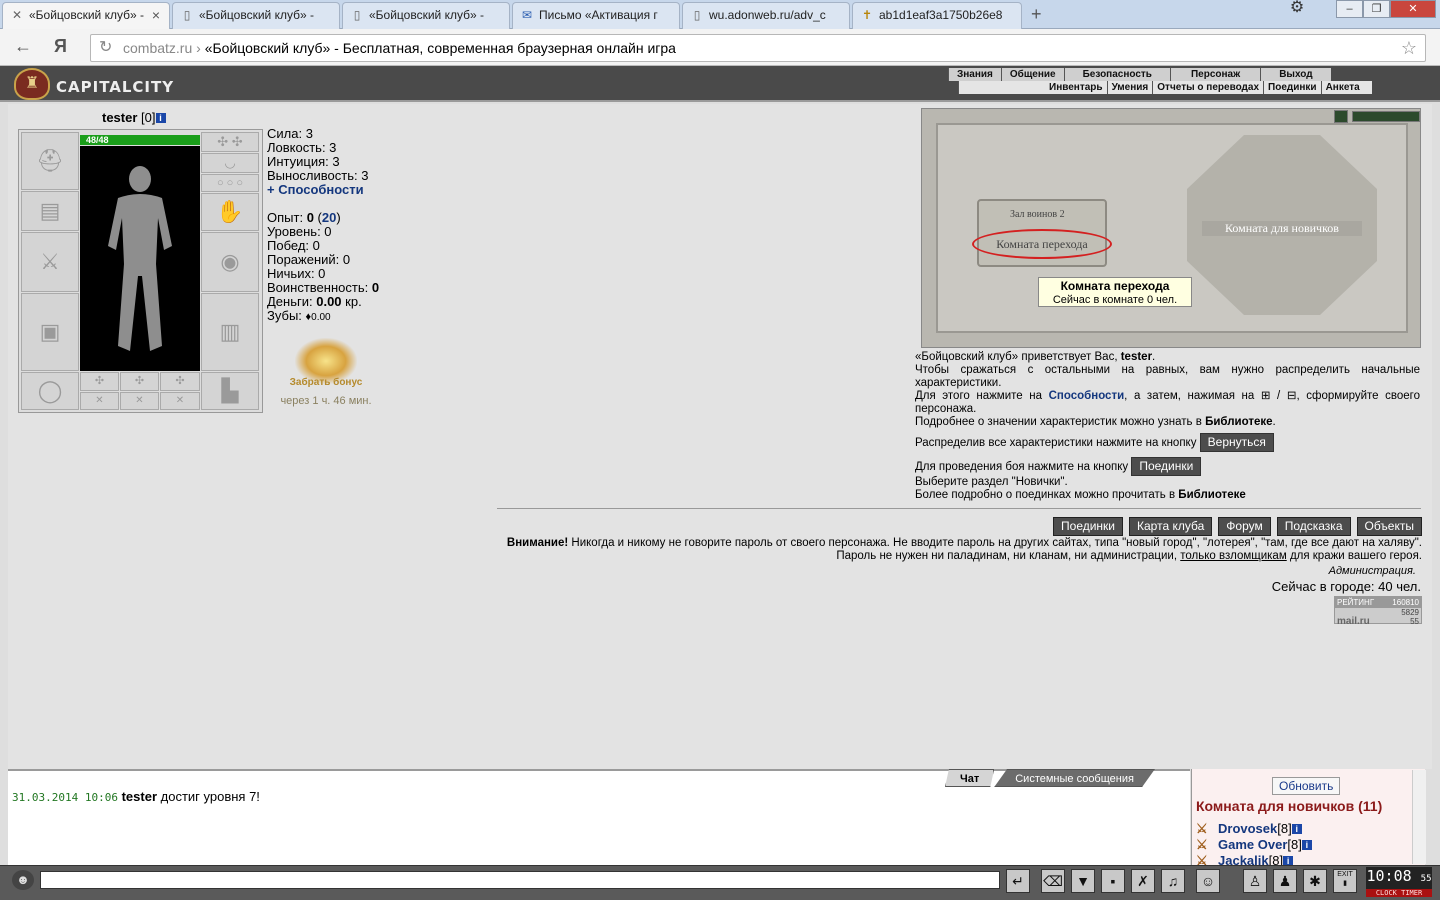  What do you see at coordinates (426, 15) in the screenshot?
I see `tab-3: ▯ «Бойцовский клуб» -` at bounding box center [426, 15].